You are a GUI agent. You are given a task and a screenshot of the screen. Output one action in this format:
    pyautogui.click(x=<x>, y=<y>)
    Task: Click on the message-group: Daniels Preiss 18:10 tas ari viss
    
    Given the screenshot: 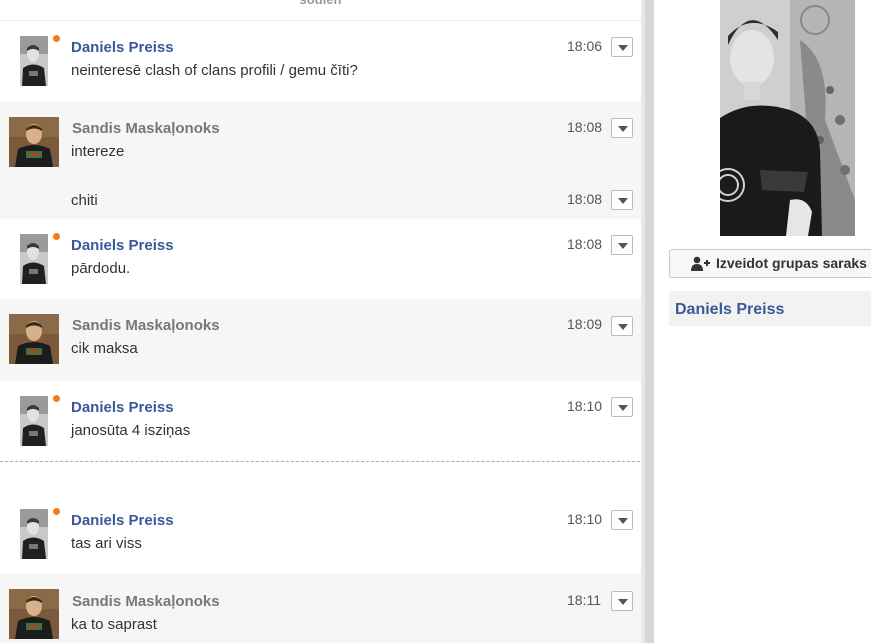 What is the action you would take?
    pyautogui.click(x=320, y=534)
    